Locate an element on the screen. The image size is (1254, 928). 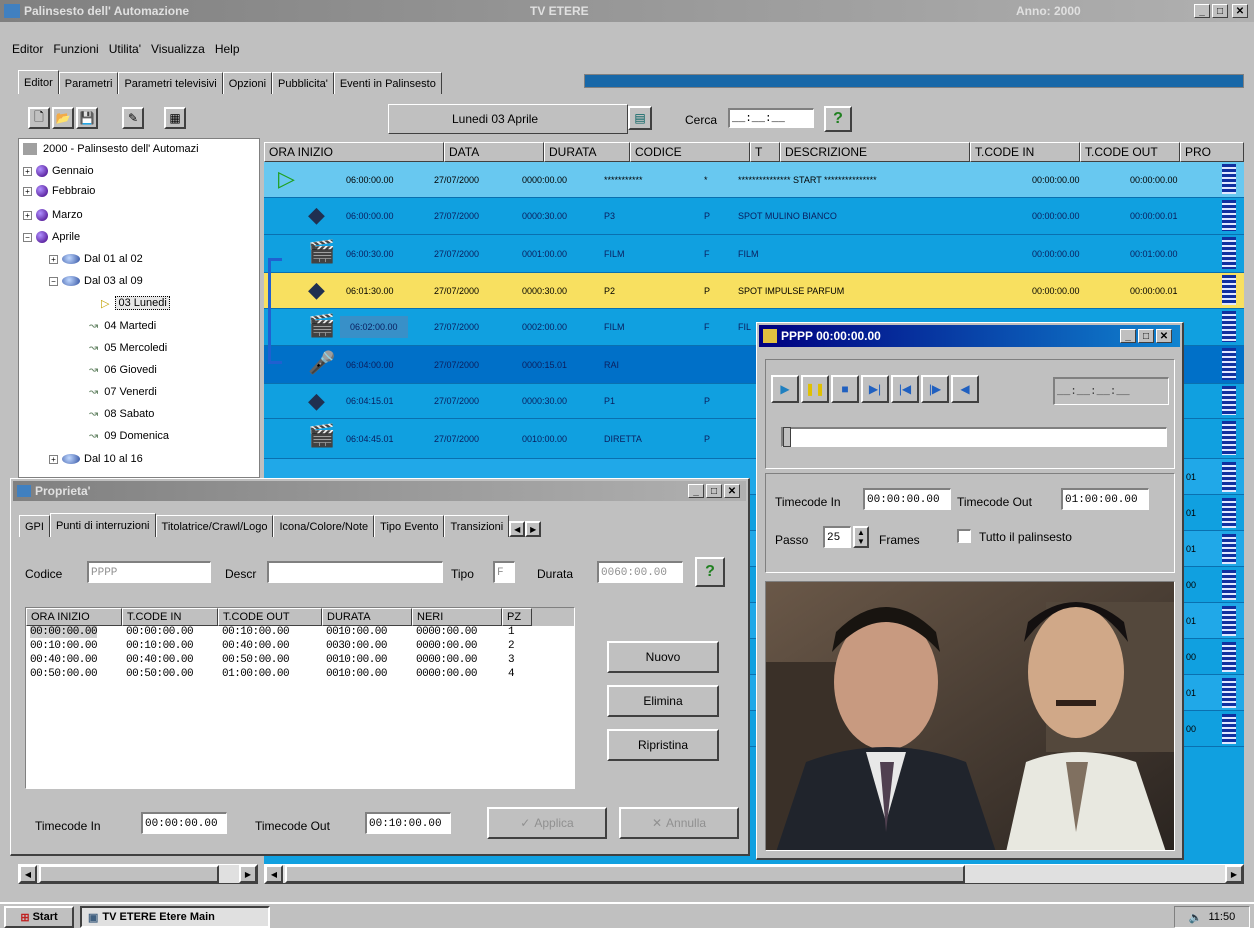
tab-scroll-left: ◀ is located at coordinates (517, 529).